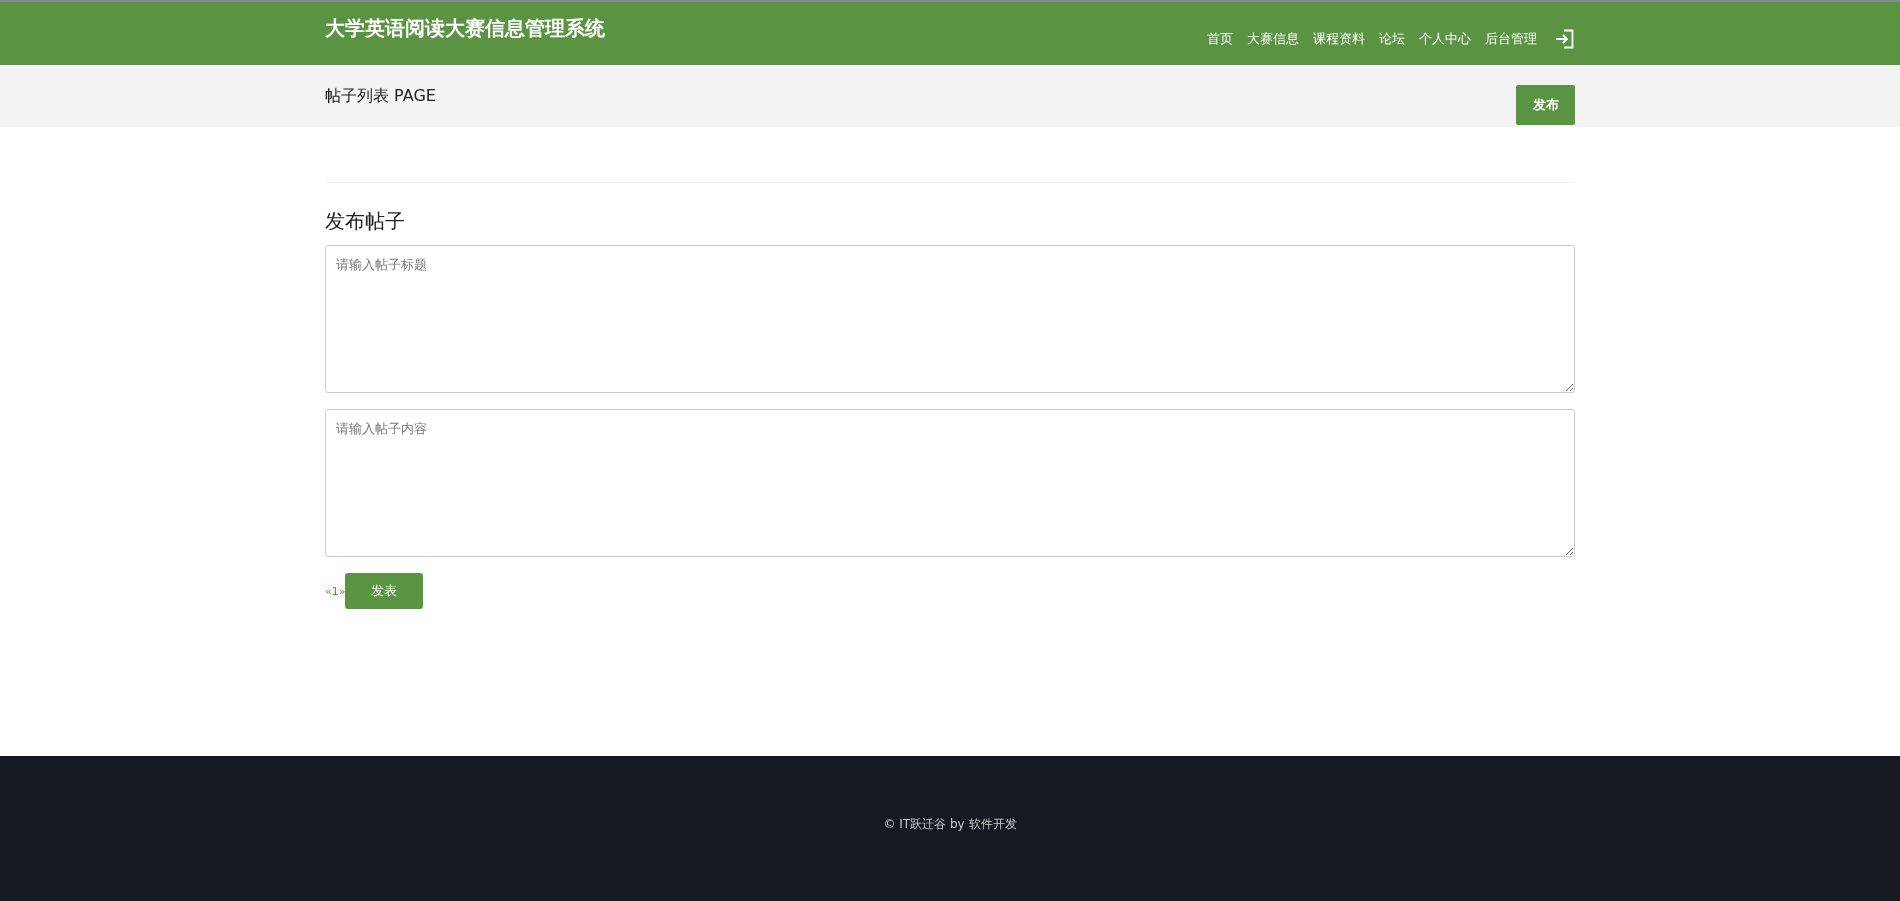 The width and height of the screenshot is (1900, 901). What do you see at coordinates (1565, 38) in the screenshot?
I see `login-icon` at bounding box center [1565, 38].